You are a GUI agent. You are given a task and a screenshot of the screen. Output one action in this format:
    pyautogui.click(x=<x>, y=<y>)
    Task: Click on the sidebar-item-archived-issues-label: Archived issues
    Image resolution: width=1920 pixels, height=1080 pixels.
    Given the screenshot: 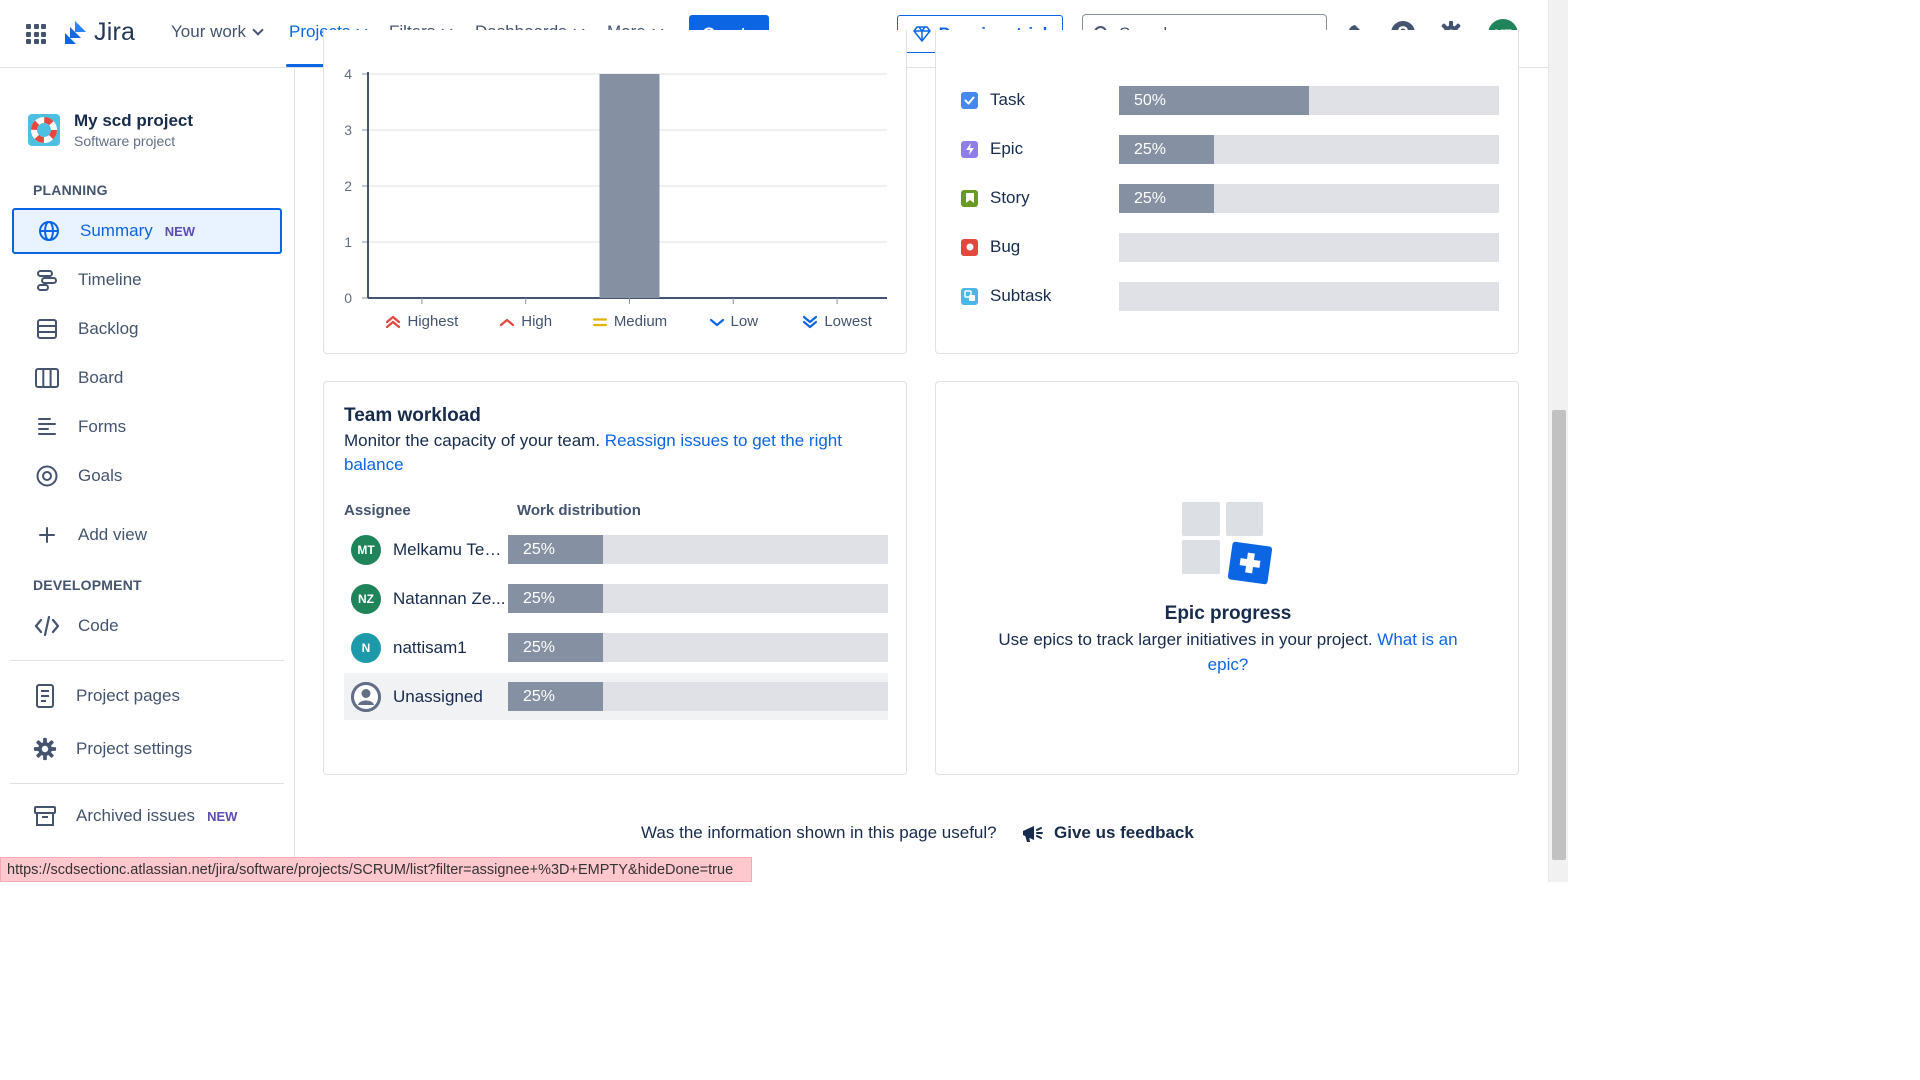 What is the action you would take?
    pyautogui.click(x=136, y=815)
    